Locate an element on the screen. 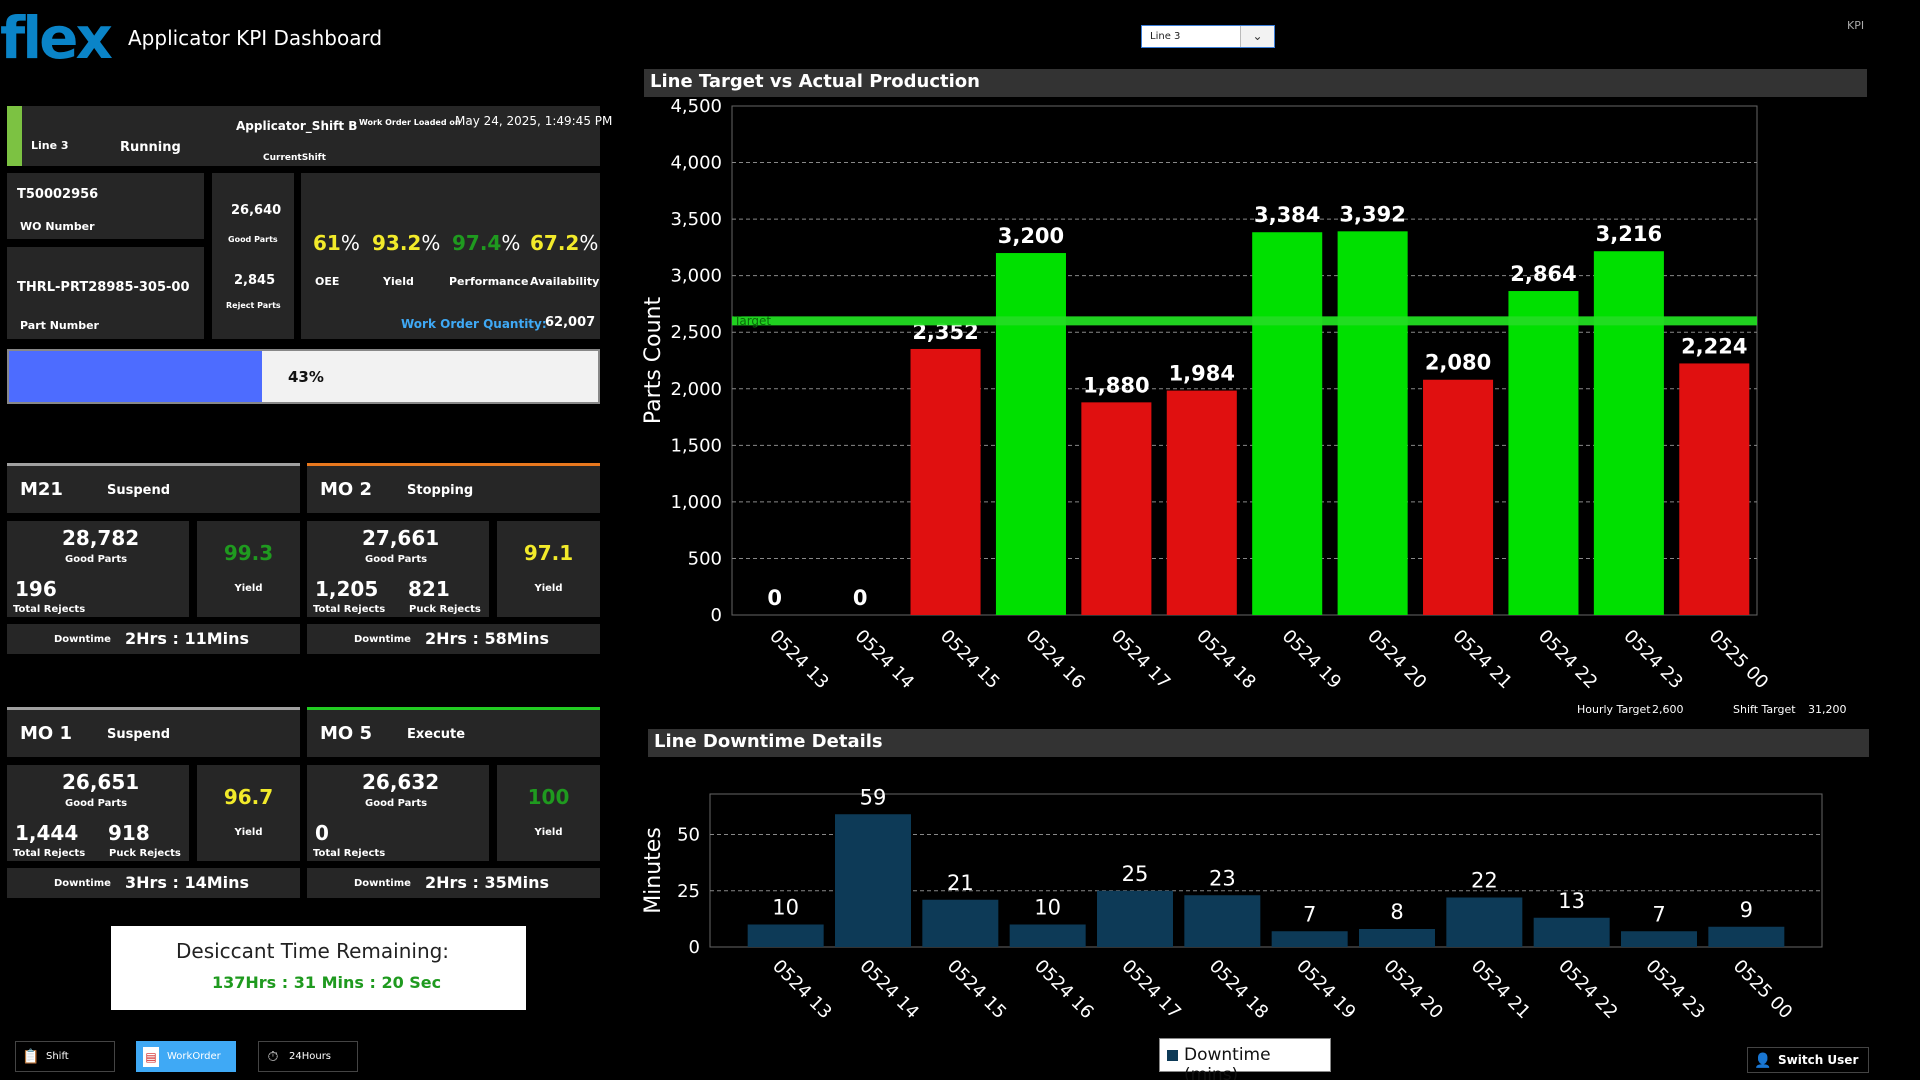 Image resolution: width=1920 pixels, height=1080 pixels. yield-value: 93.2 is located at coordinates (397, 243).